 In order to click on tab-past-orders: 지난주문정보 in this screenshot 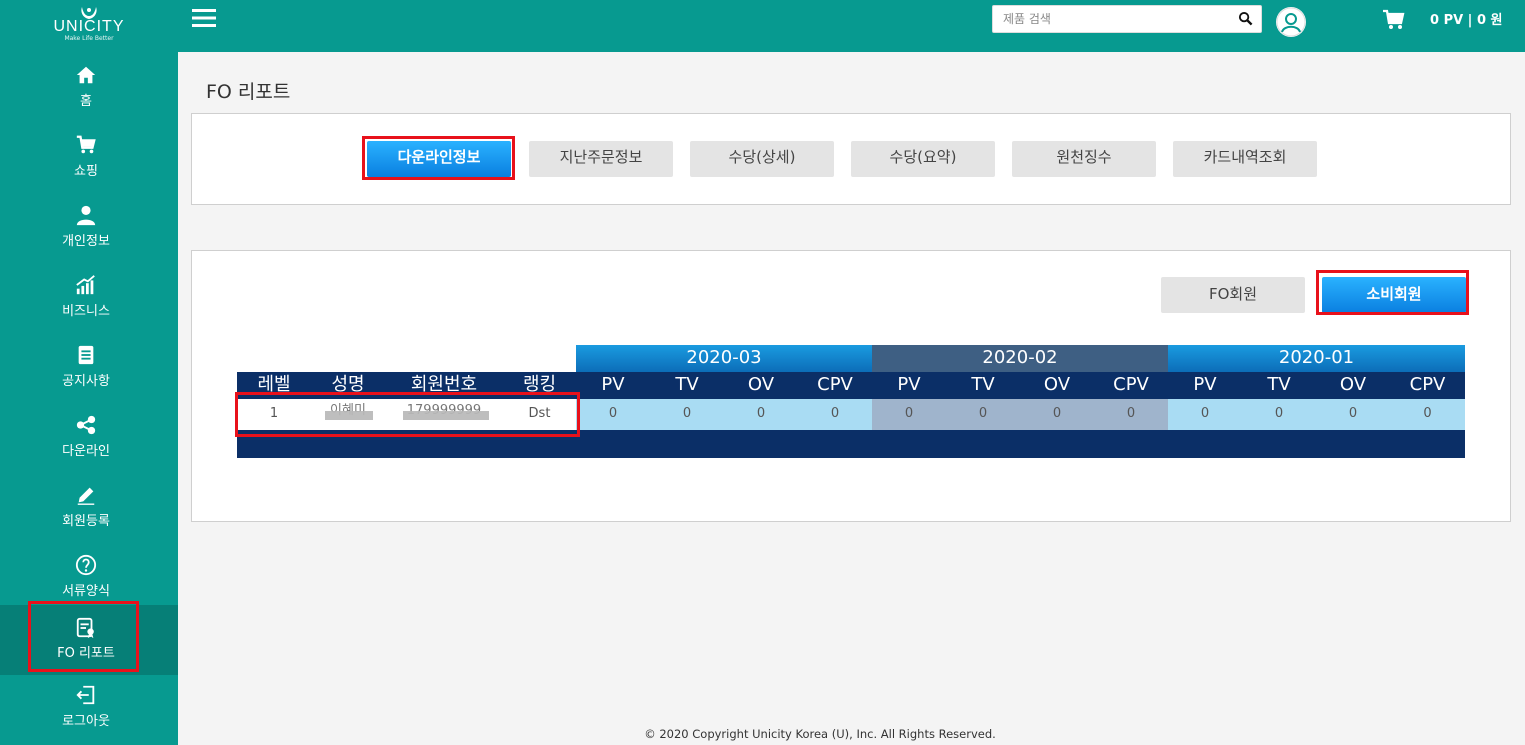, I will do `click(601, 159)`.